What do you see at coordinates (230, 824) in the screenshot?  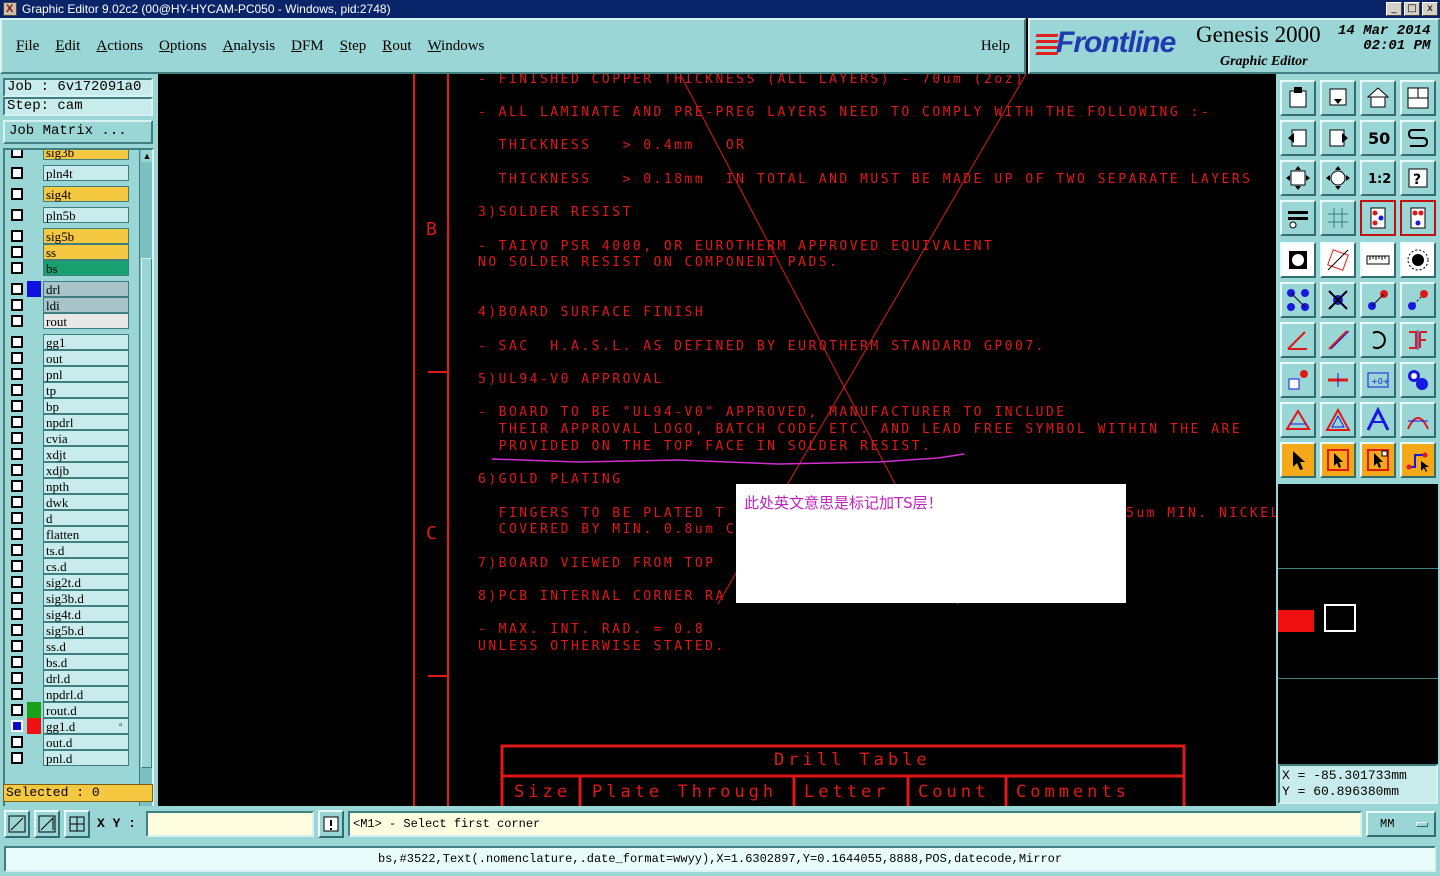 I see `xy-input` at bounding box center [230, 824].